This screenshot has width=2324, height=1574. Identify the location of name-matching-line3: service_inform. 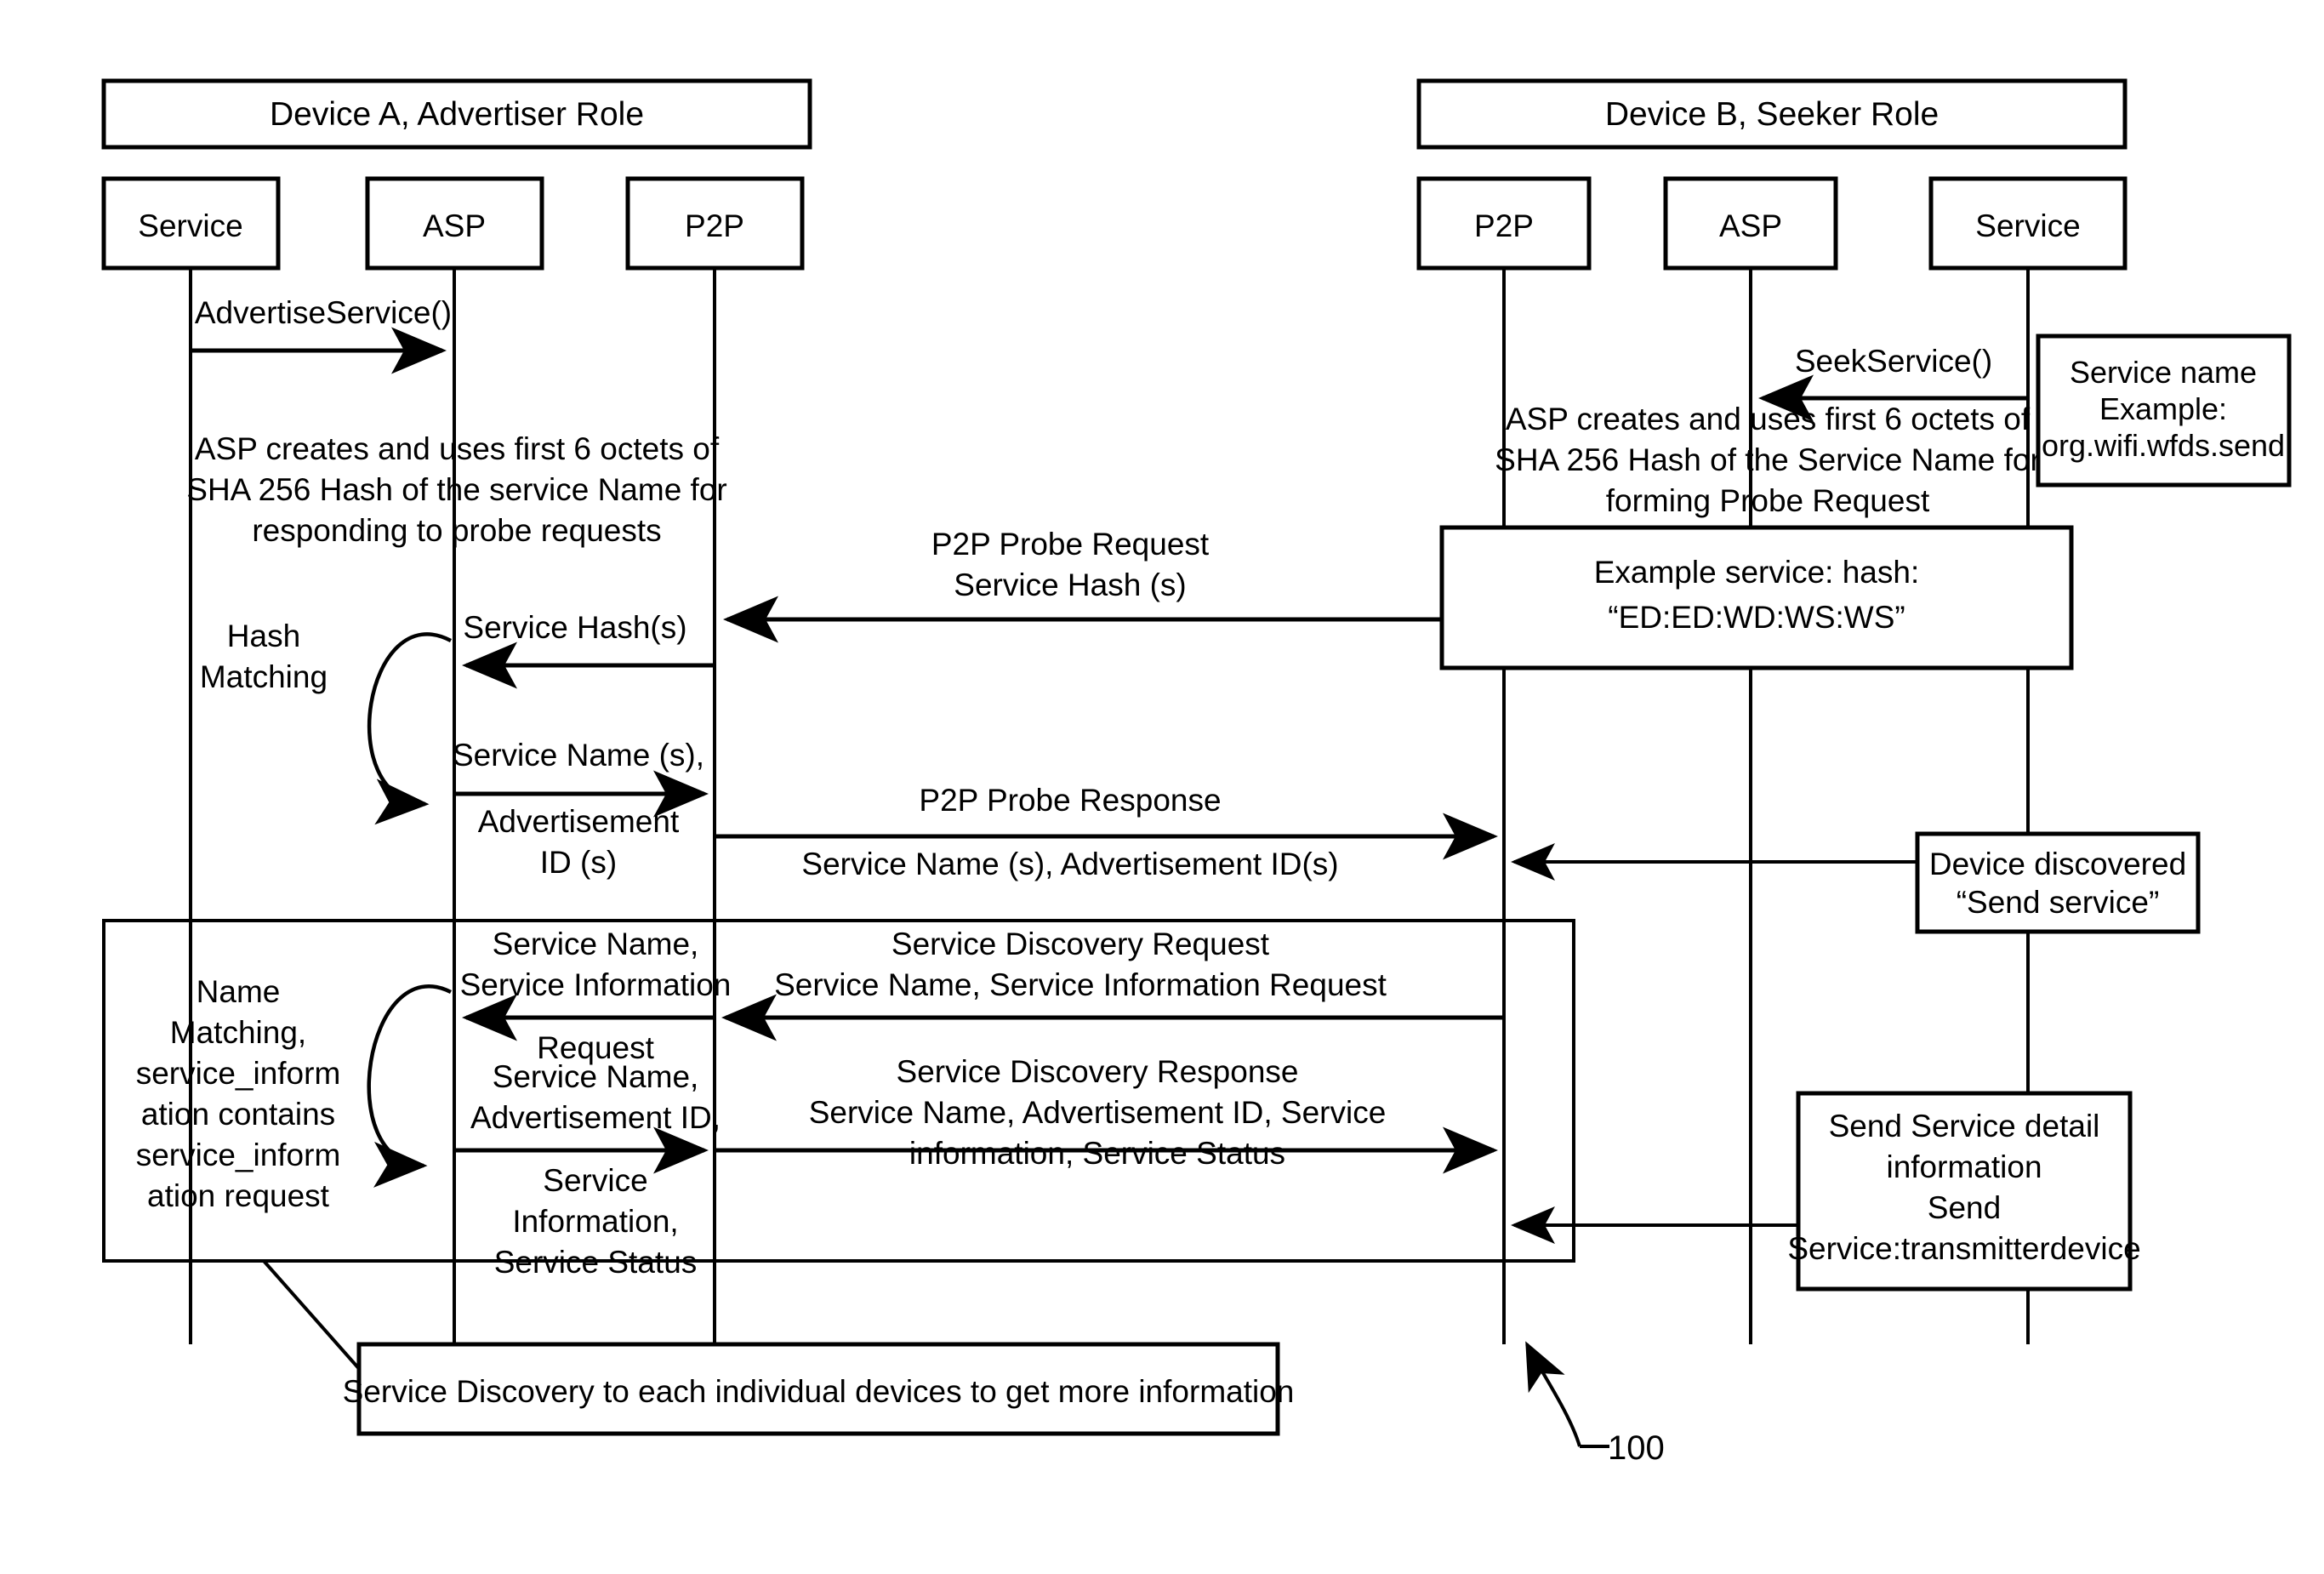
(239, 1073).